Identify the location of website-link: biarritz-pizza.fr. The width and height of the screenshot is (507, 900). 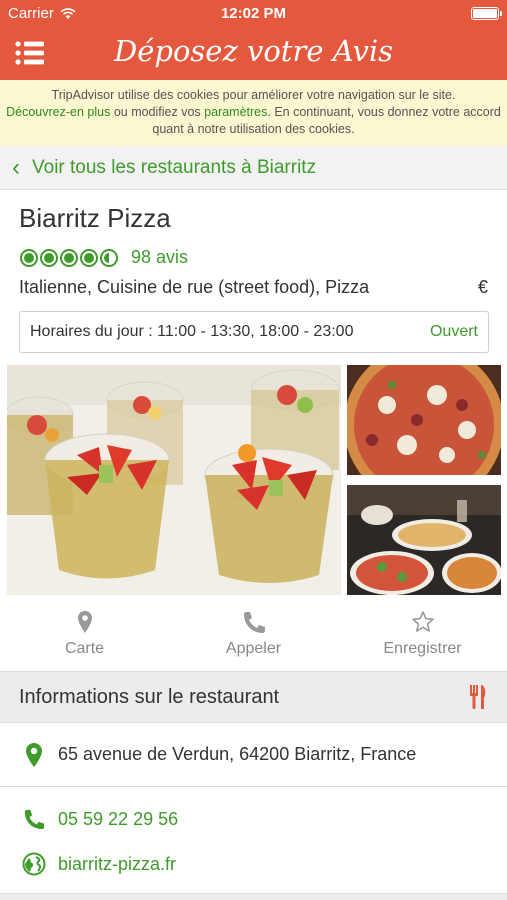
(117, 863).